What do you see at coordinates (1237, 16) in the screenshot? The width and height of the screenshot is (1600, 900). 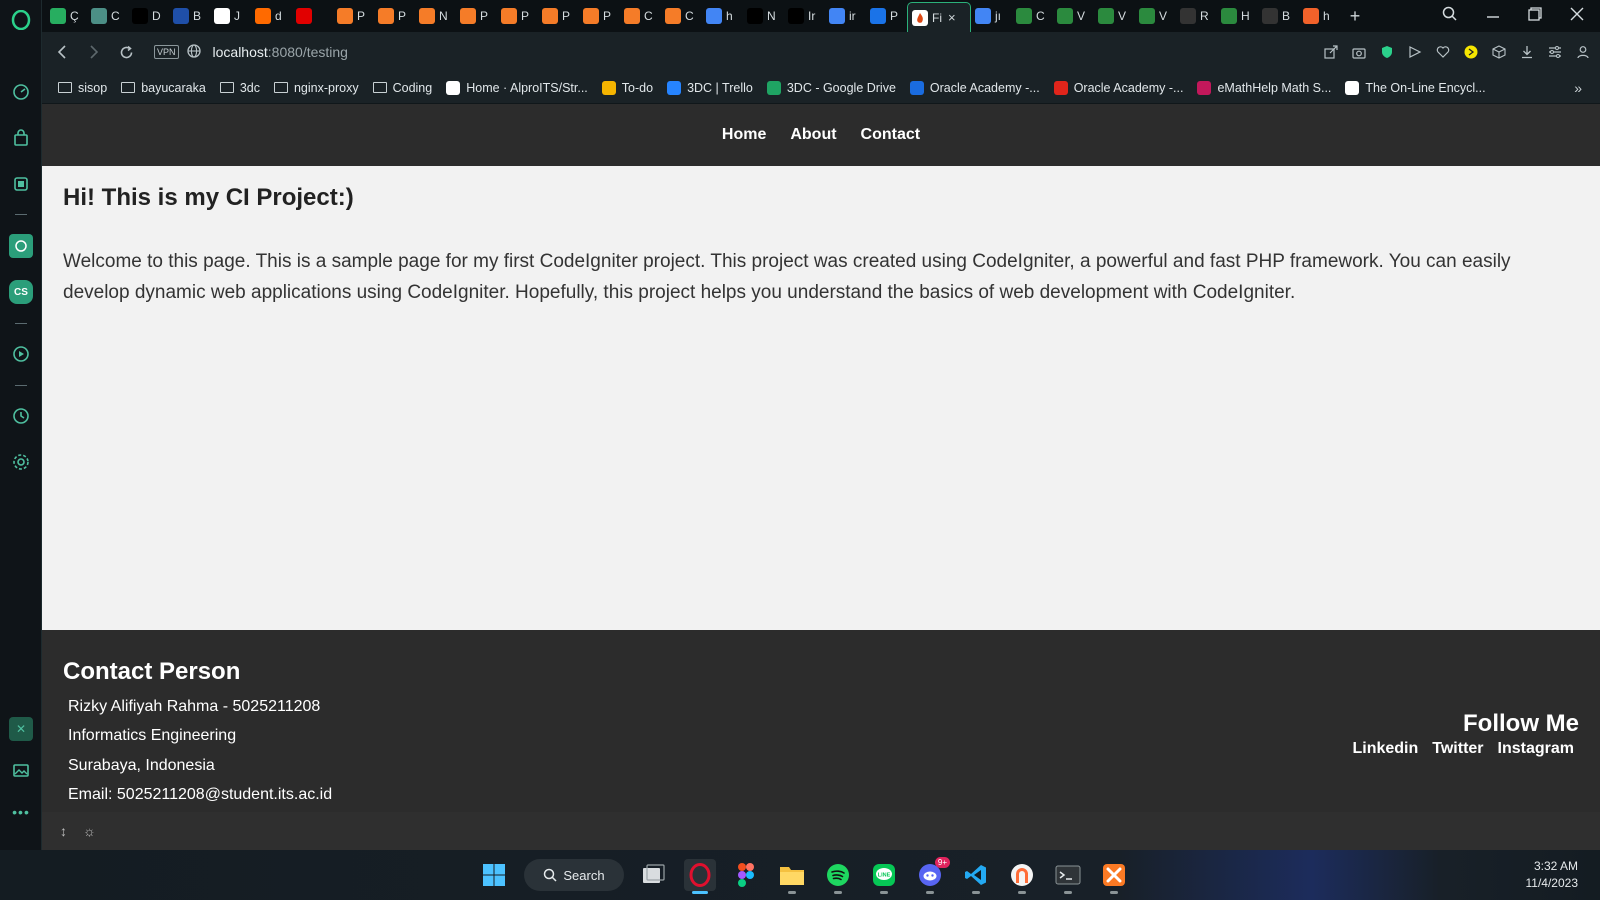 I see `browser-tab: H` at bounding box center [1237, 16].